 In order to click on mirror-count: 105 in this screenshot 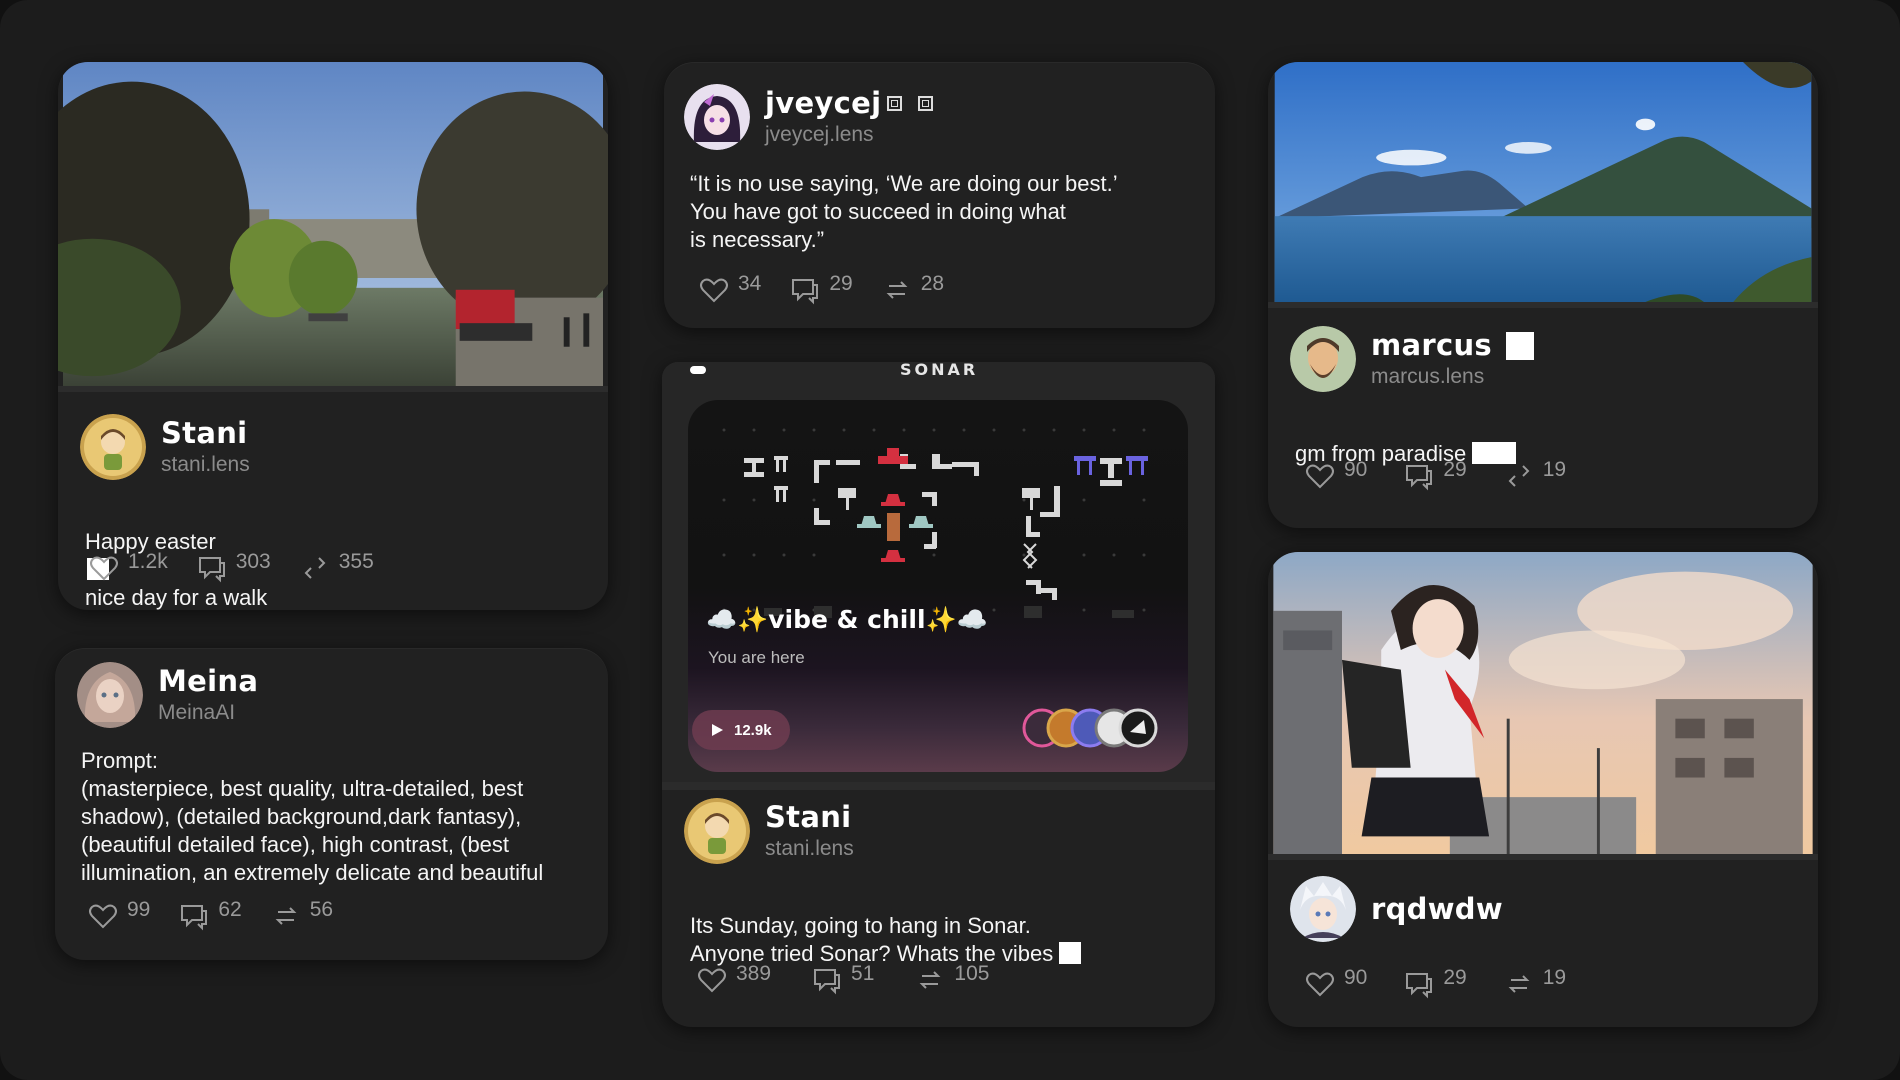, I will do `click(972, 973)`.